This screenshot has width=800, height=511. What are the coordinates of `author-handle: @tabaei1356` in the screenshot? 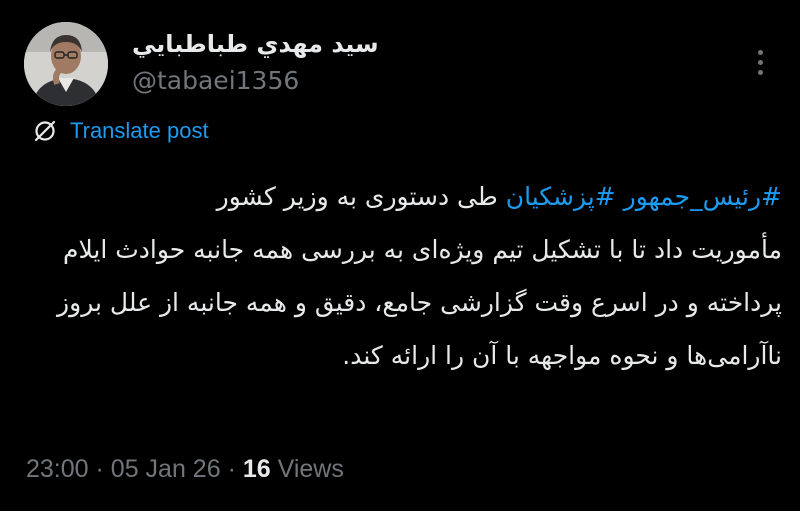 It's located at (215, 80).